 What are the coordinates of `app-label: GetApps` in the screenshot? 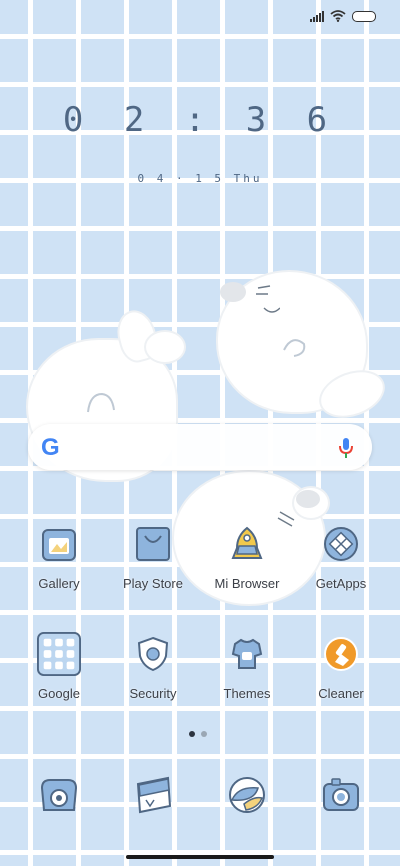 It's located at (341, 583).